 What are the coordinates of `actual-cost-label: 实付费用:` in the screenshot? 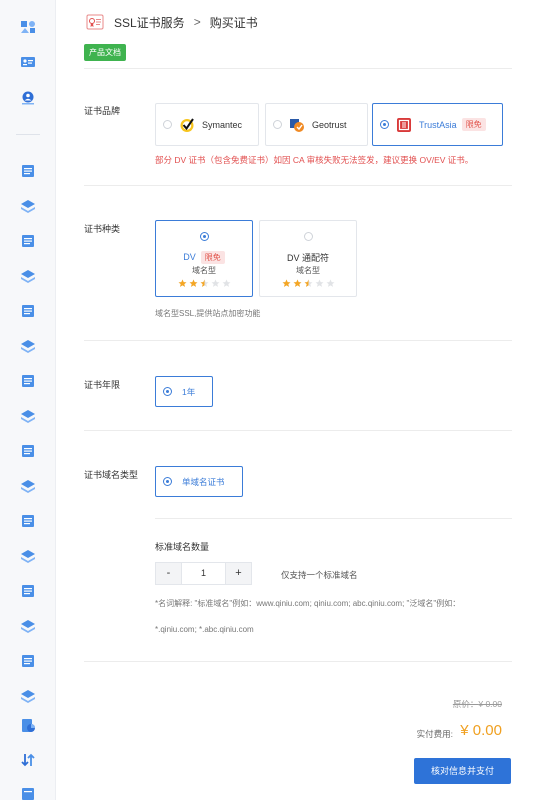 It's located at (434, 734).